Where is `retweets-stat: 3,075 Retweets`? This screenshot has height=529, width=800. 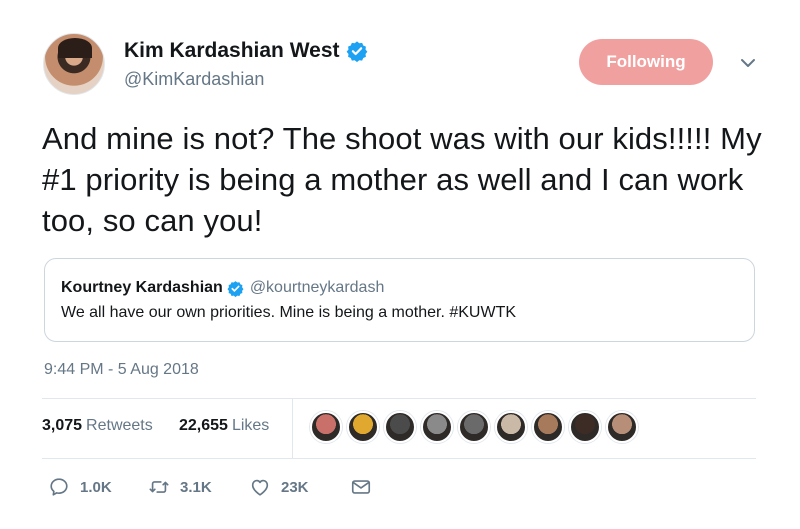 retweets-stat: 3,075 Retweets is located at coordinates (97, 426).